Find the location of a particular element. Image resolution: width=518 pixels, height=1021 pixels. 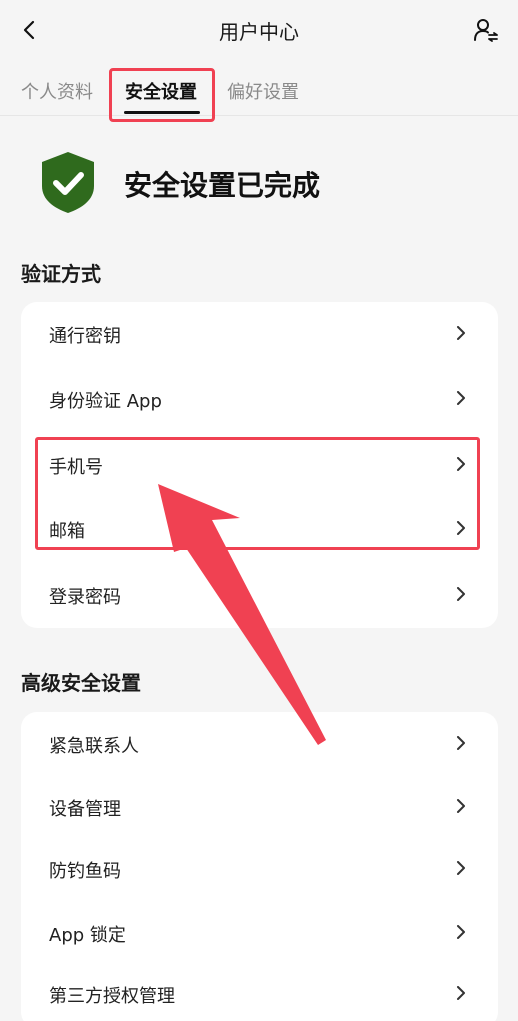

list-item-authenticator-app: 身份验证 App is located at coordinates (259, 399).